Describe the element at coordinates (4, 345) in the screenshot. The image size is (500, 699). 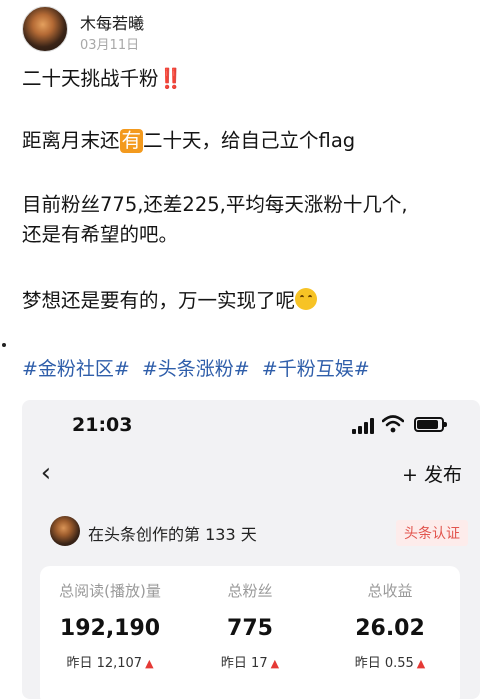
I see `stray-dot` at that location.